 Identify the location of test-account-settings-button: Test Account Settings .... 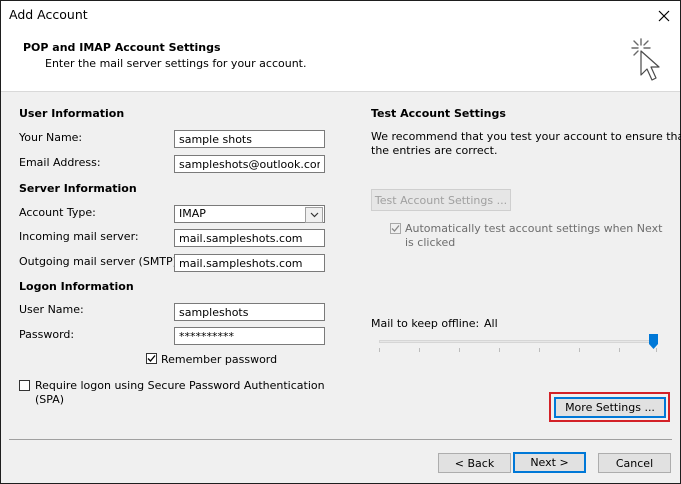
(441, 200).